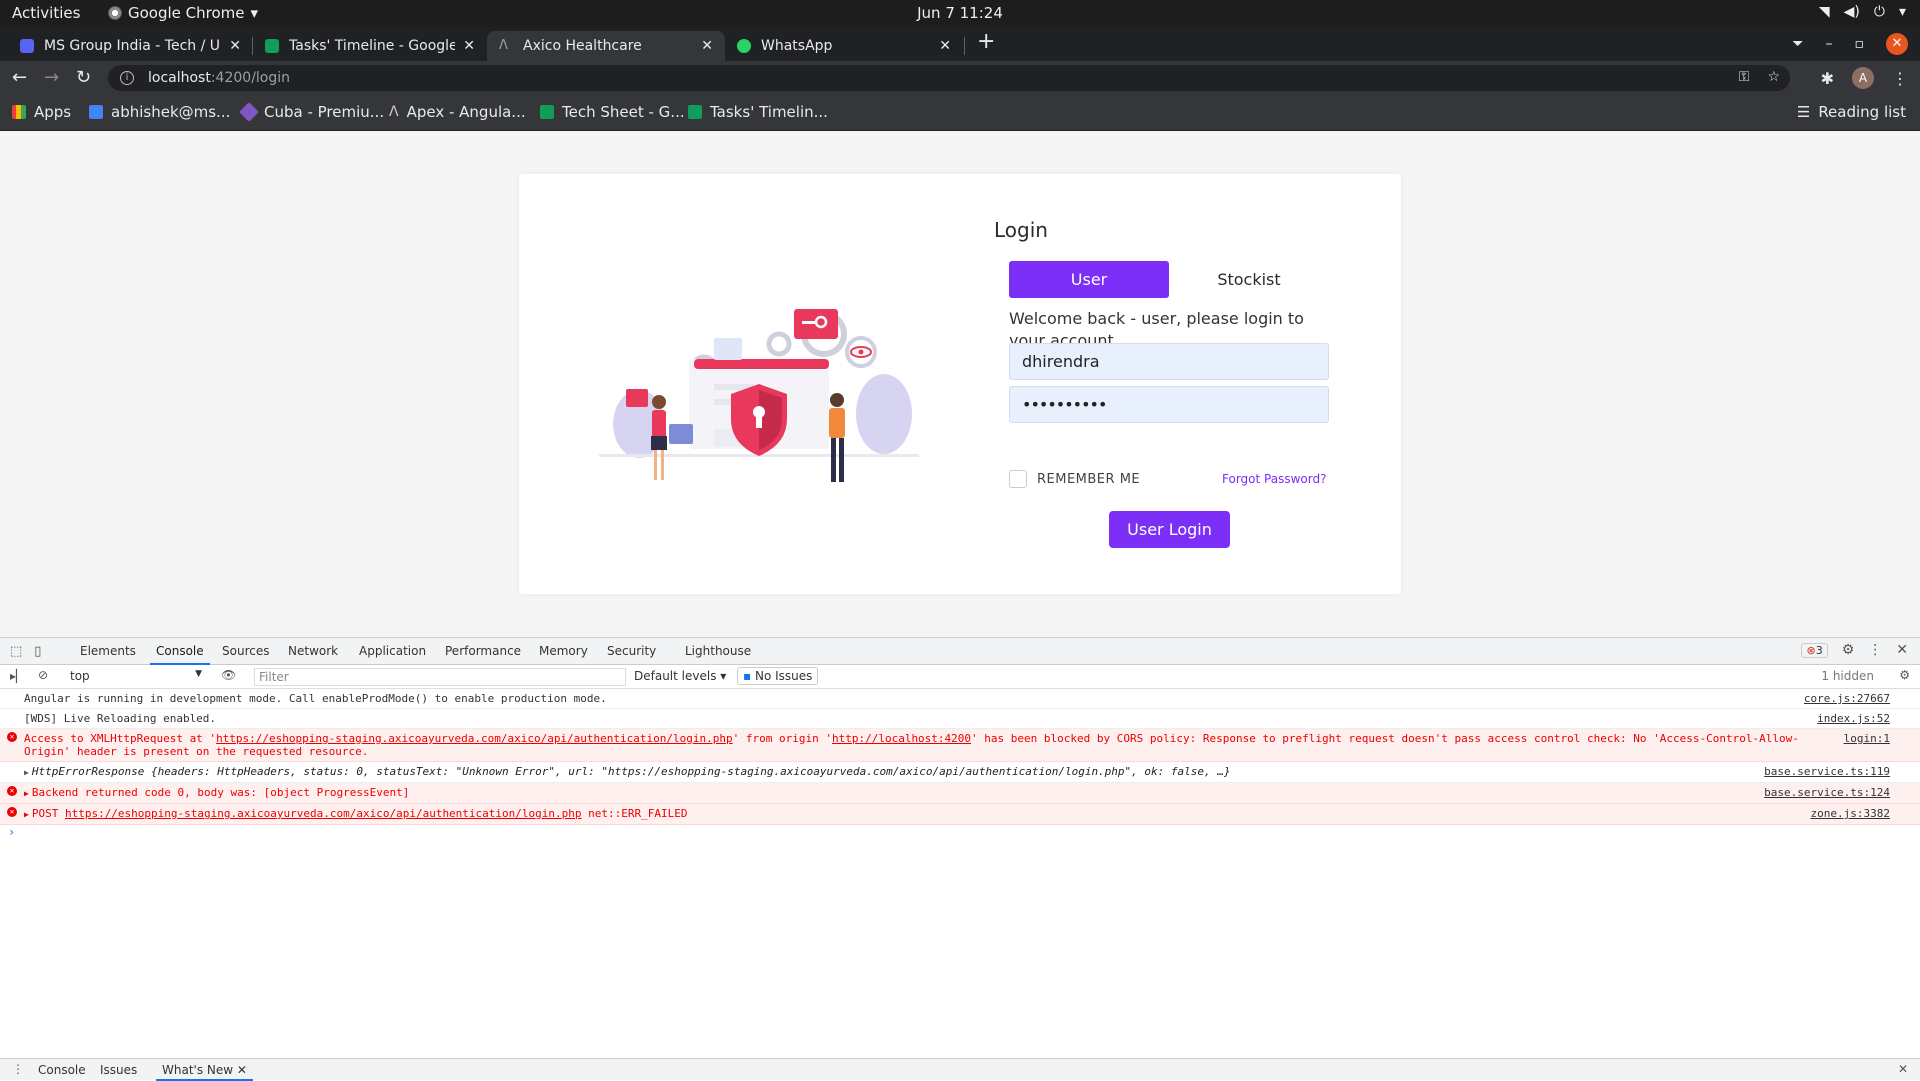 The width and height of the screenshot is (1920, 1081). What do you see at coordinates (1863, 78) in the screenshot?
I see `avatar: A` at bounding box center [1863, 78].